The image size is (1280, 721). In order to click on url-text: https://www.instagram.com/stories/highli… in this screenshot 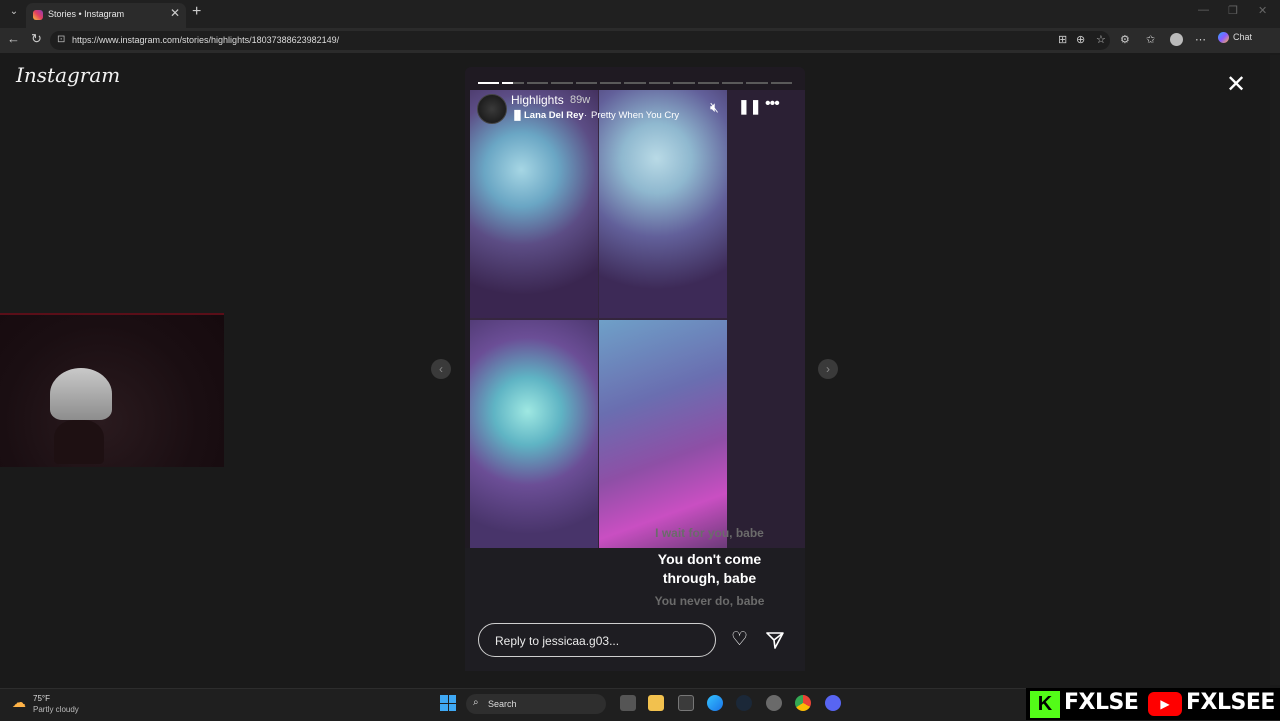, I will do `click(206, 40)`.